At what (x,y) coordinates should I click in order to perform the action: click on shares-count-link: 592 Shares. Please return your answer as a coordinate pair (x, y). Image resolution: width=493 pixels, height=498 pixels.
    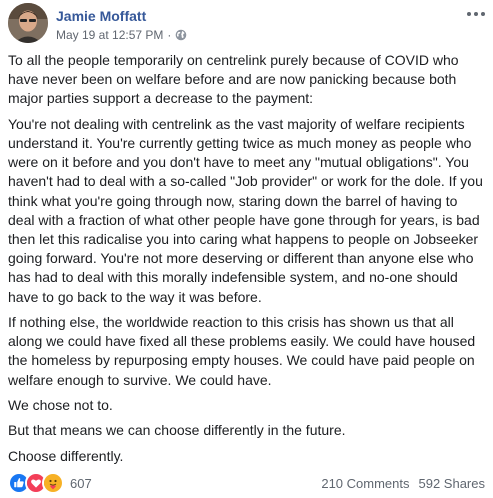
    Looking at the image, I should click on (452, 483).